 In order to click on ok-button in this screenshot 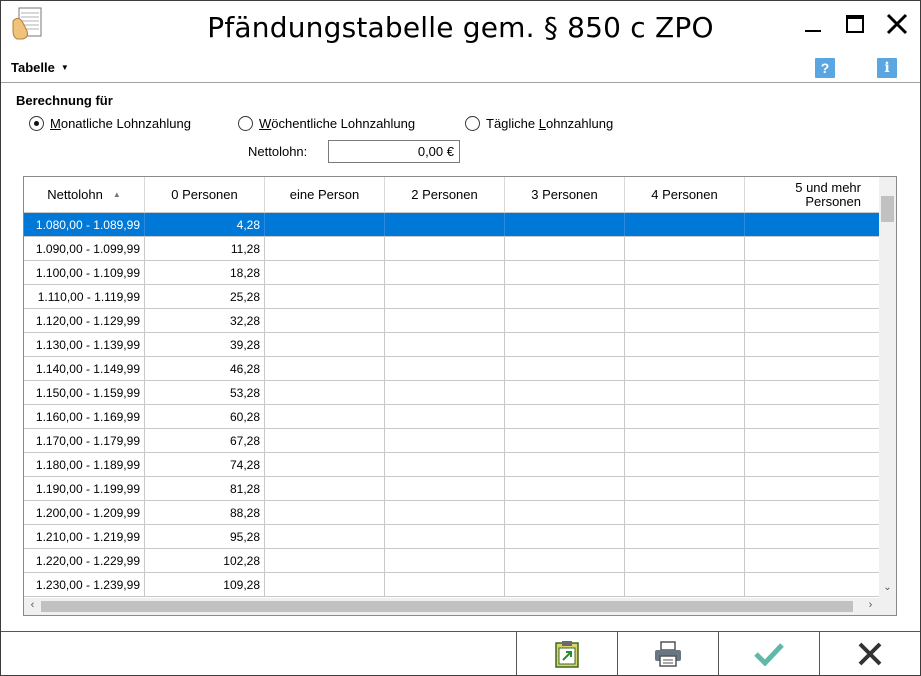, I will do `click(768, 654)`.